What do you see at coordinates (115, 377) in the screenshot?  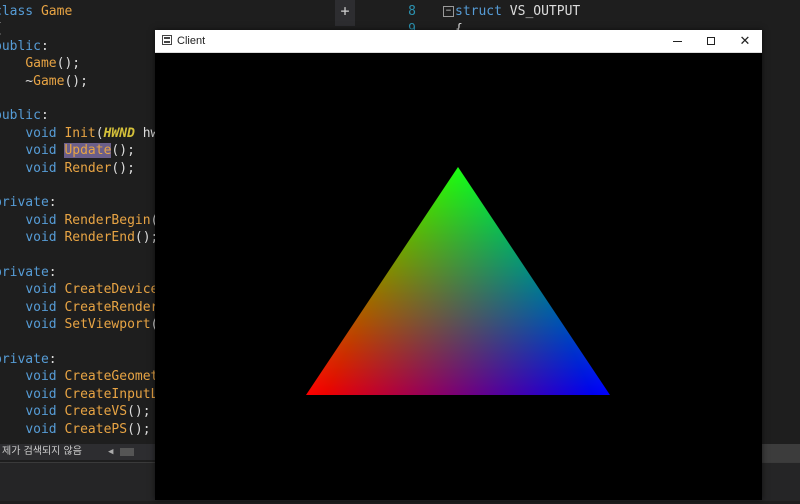 I see `code-token: CreateGeometr` at bounding box center [115, 377].